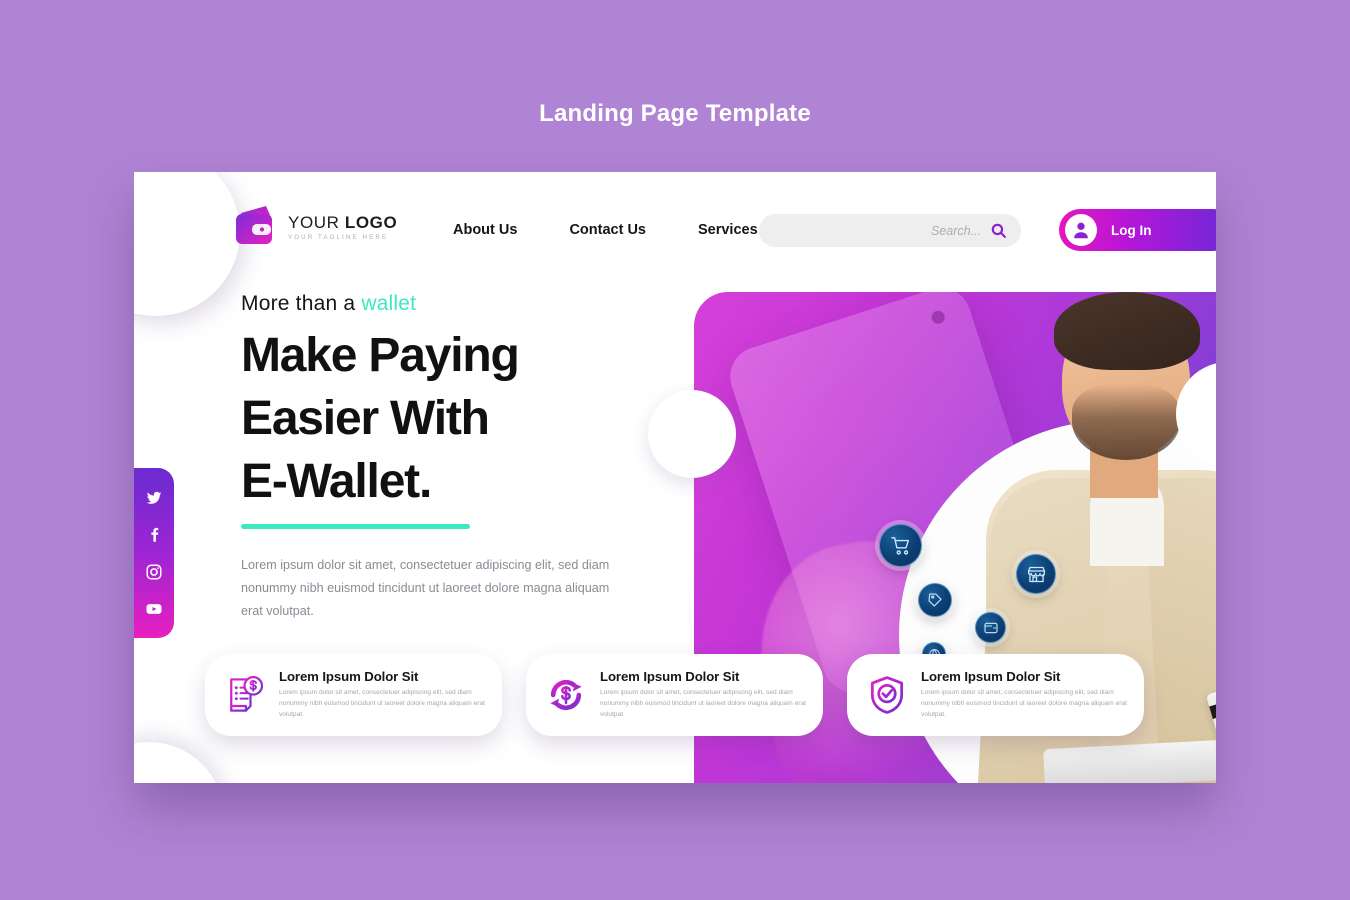 This screenshot has height=900, width=1350. I want to click on decorative-circle-center, so click(692, 434).